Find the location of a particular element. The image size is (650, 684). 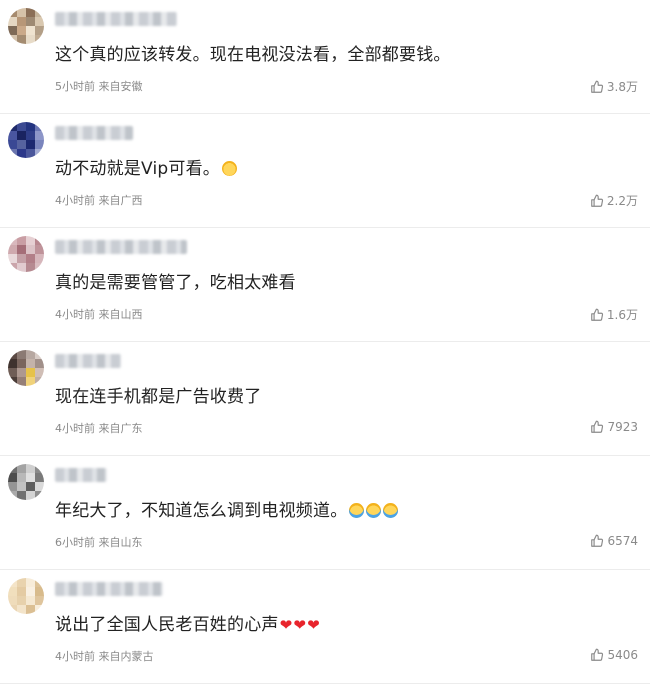

like-count: 2.2万 is located at coordinates (622, 201).